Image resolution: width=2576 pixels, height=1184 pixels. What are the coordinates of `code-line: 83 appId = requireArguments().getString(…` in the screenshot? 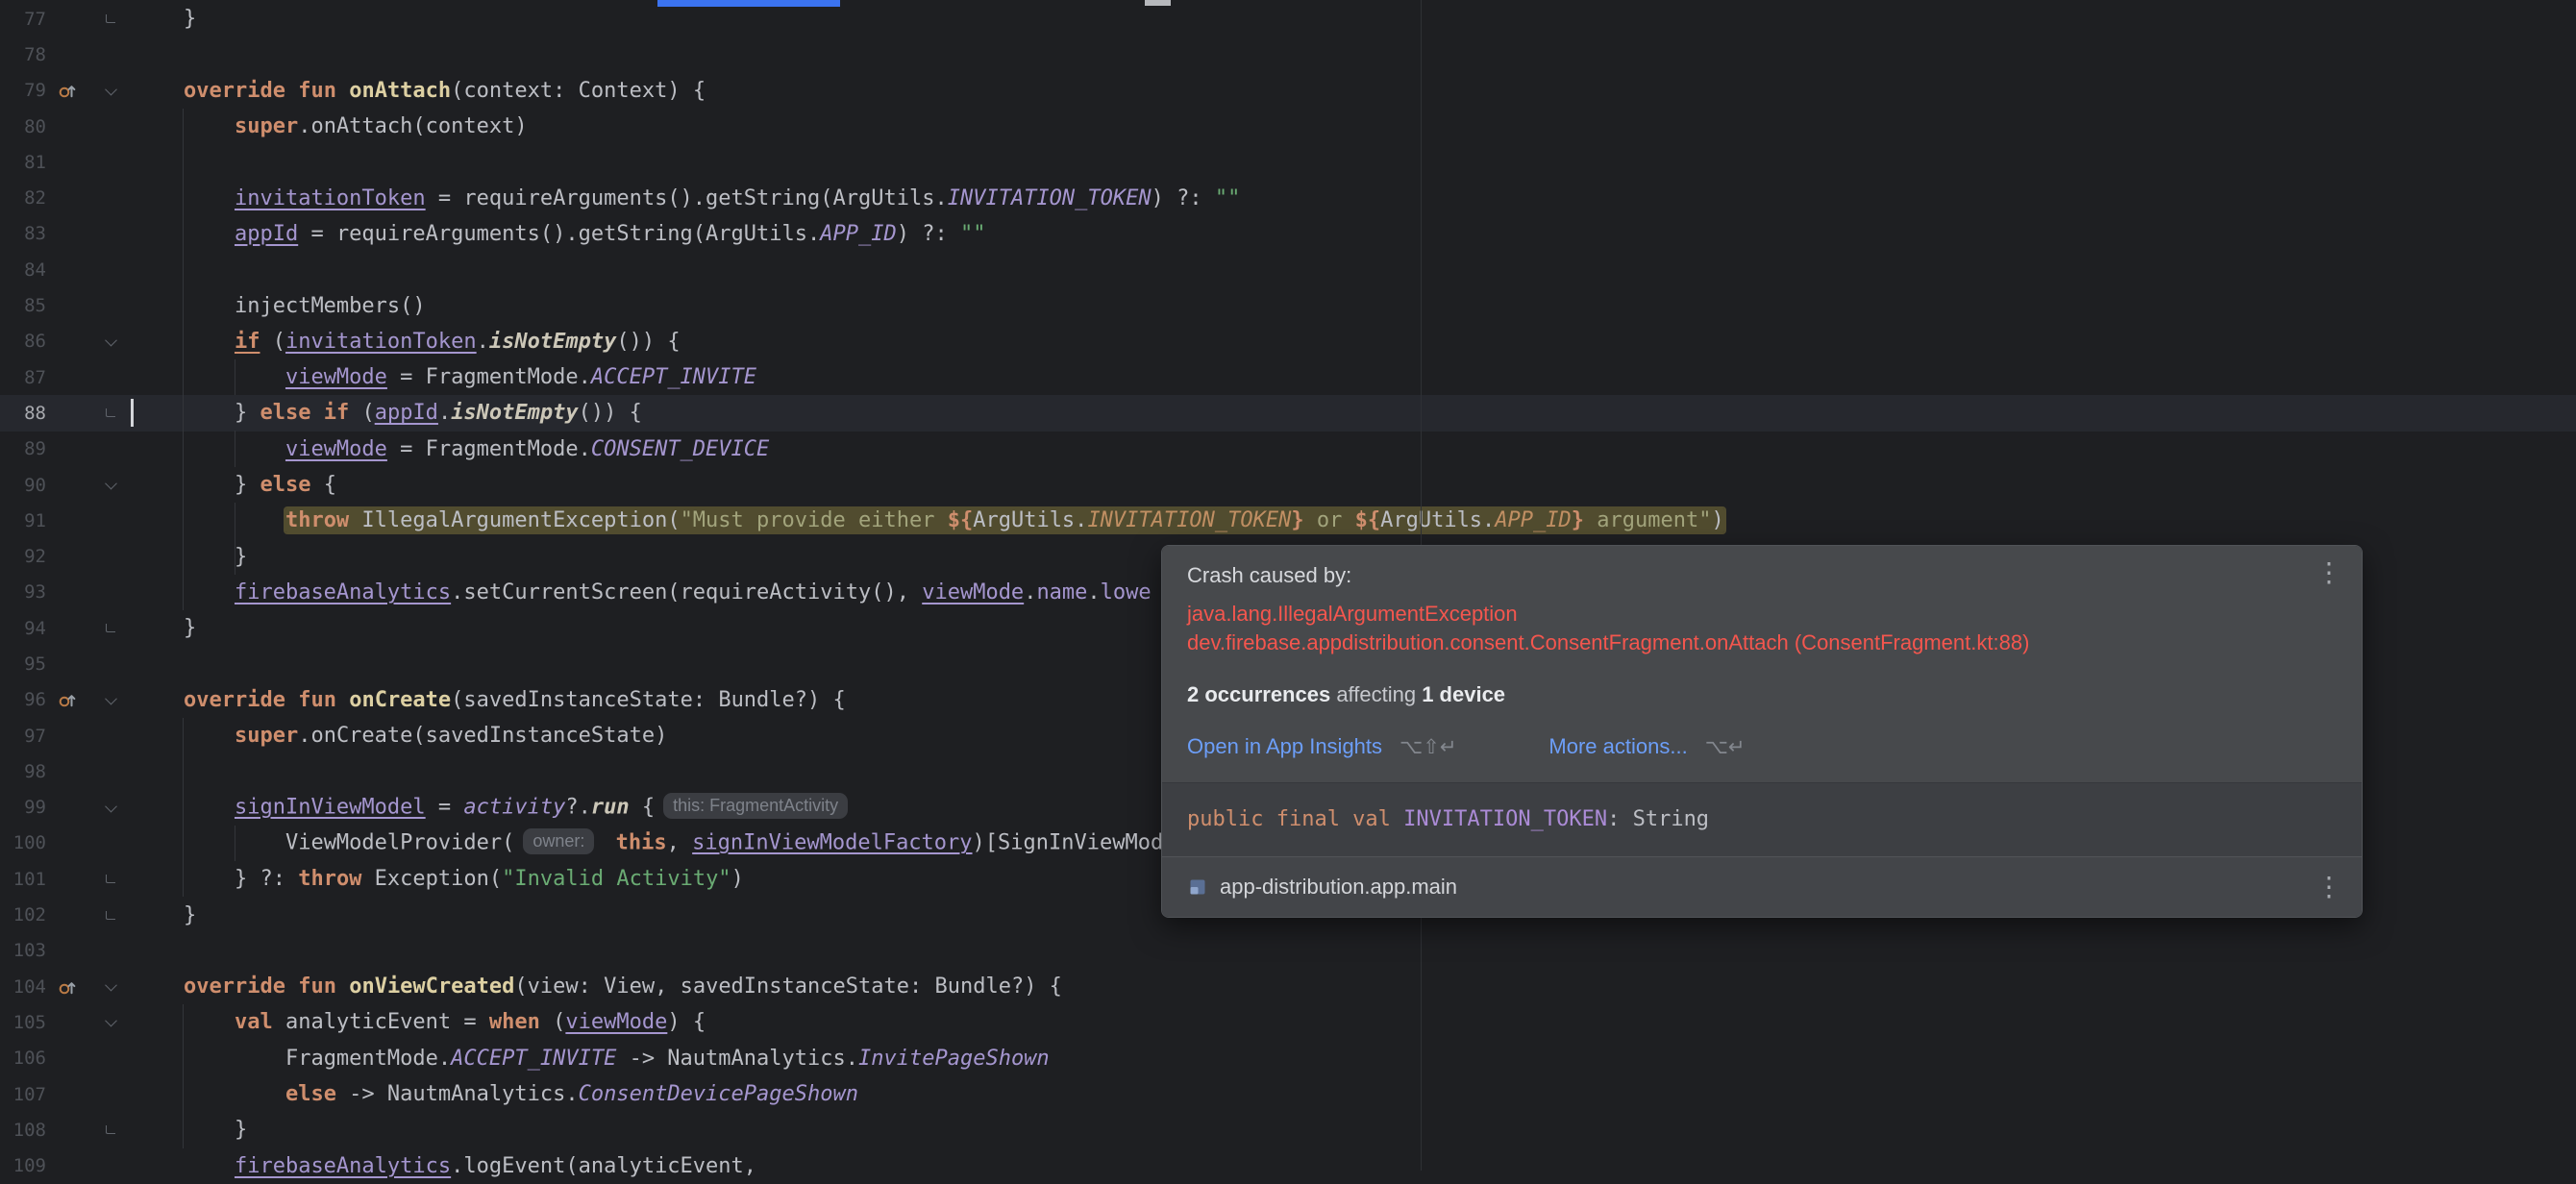 It's located at (1288, 234).